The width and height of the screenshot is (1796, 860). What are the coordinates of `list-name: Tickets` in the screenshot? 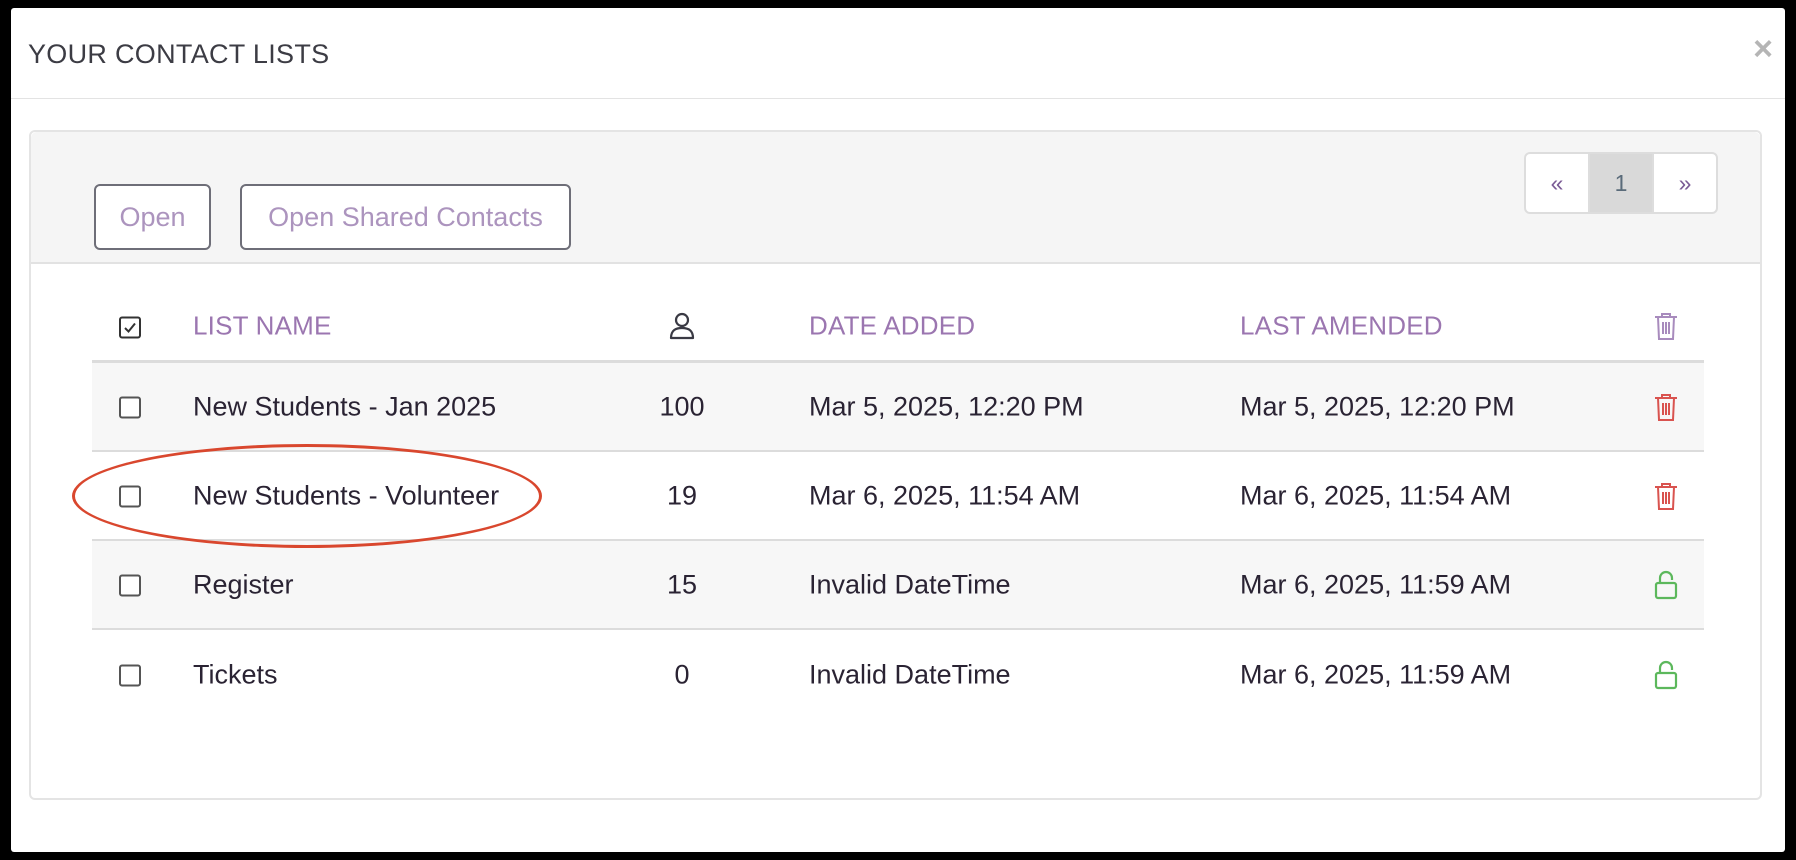 It's located at (235, 674).